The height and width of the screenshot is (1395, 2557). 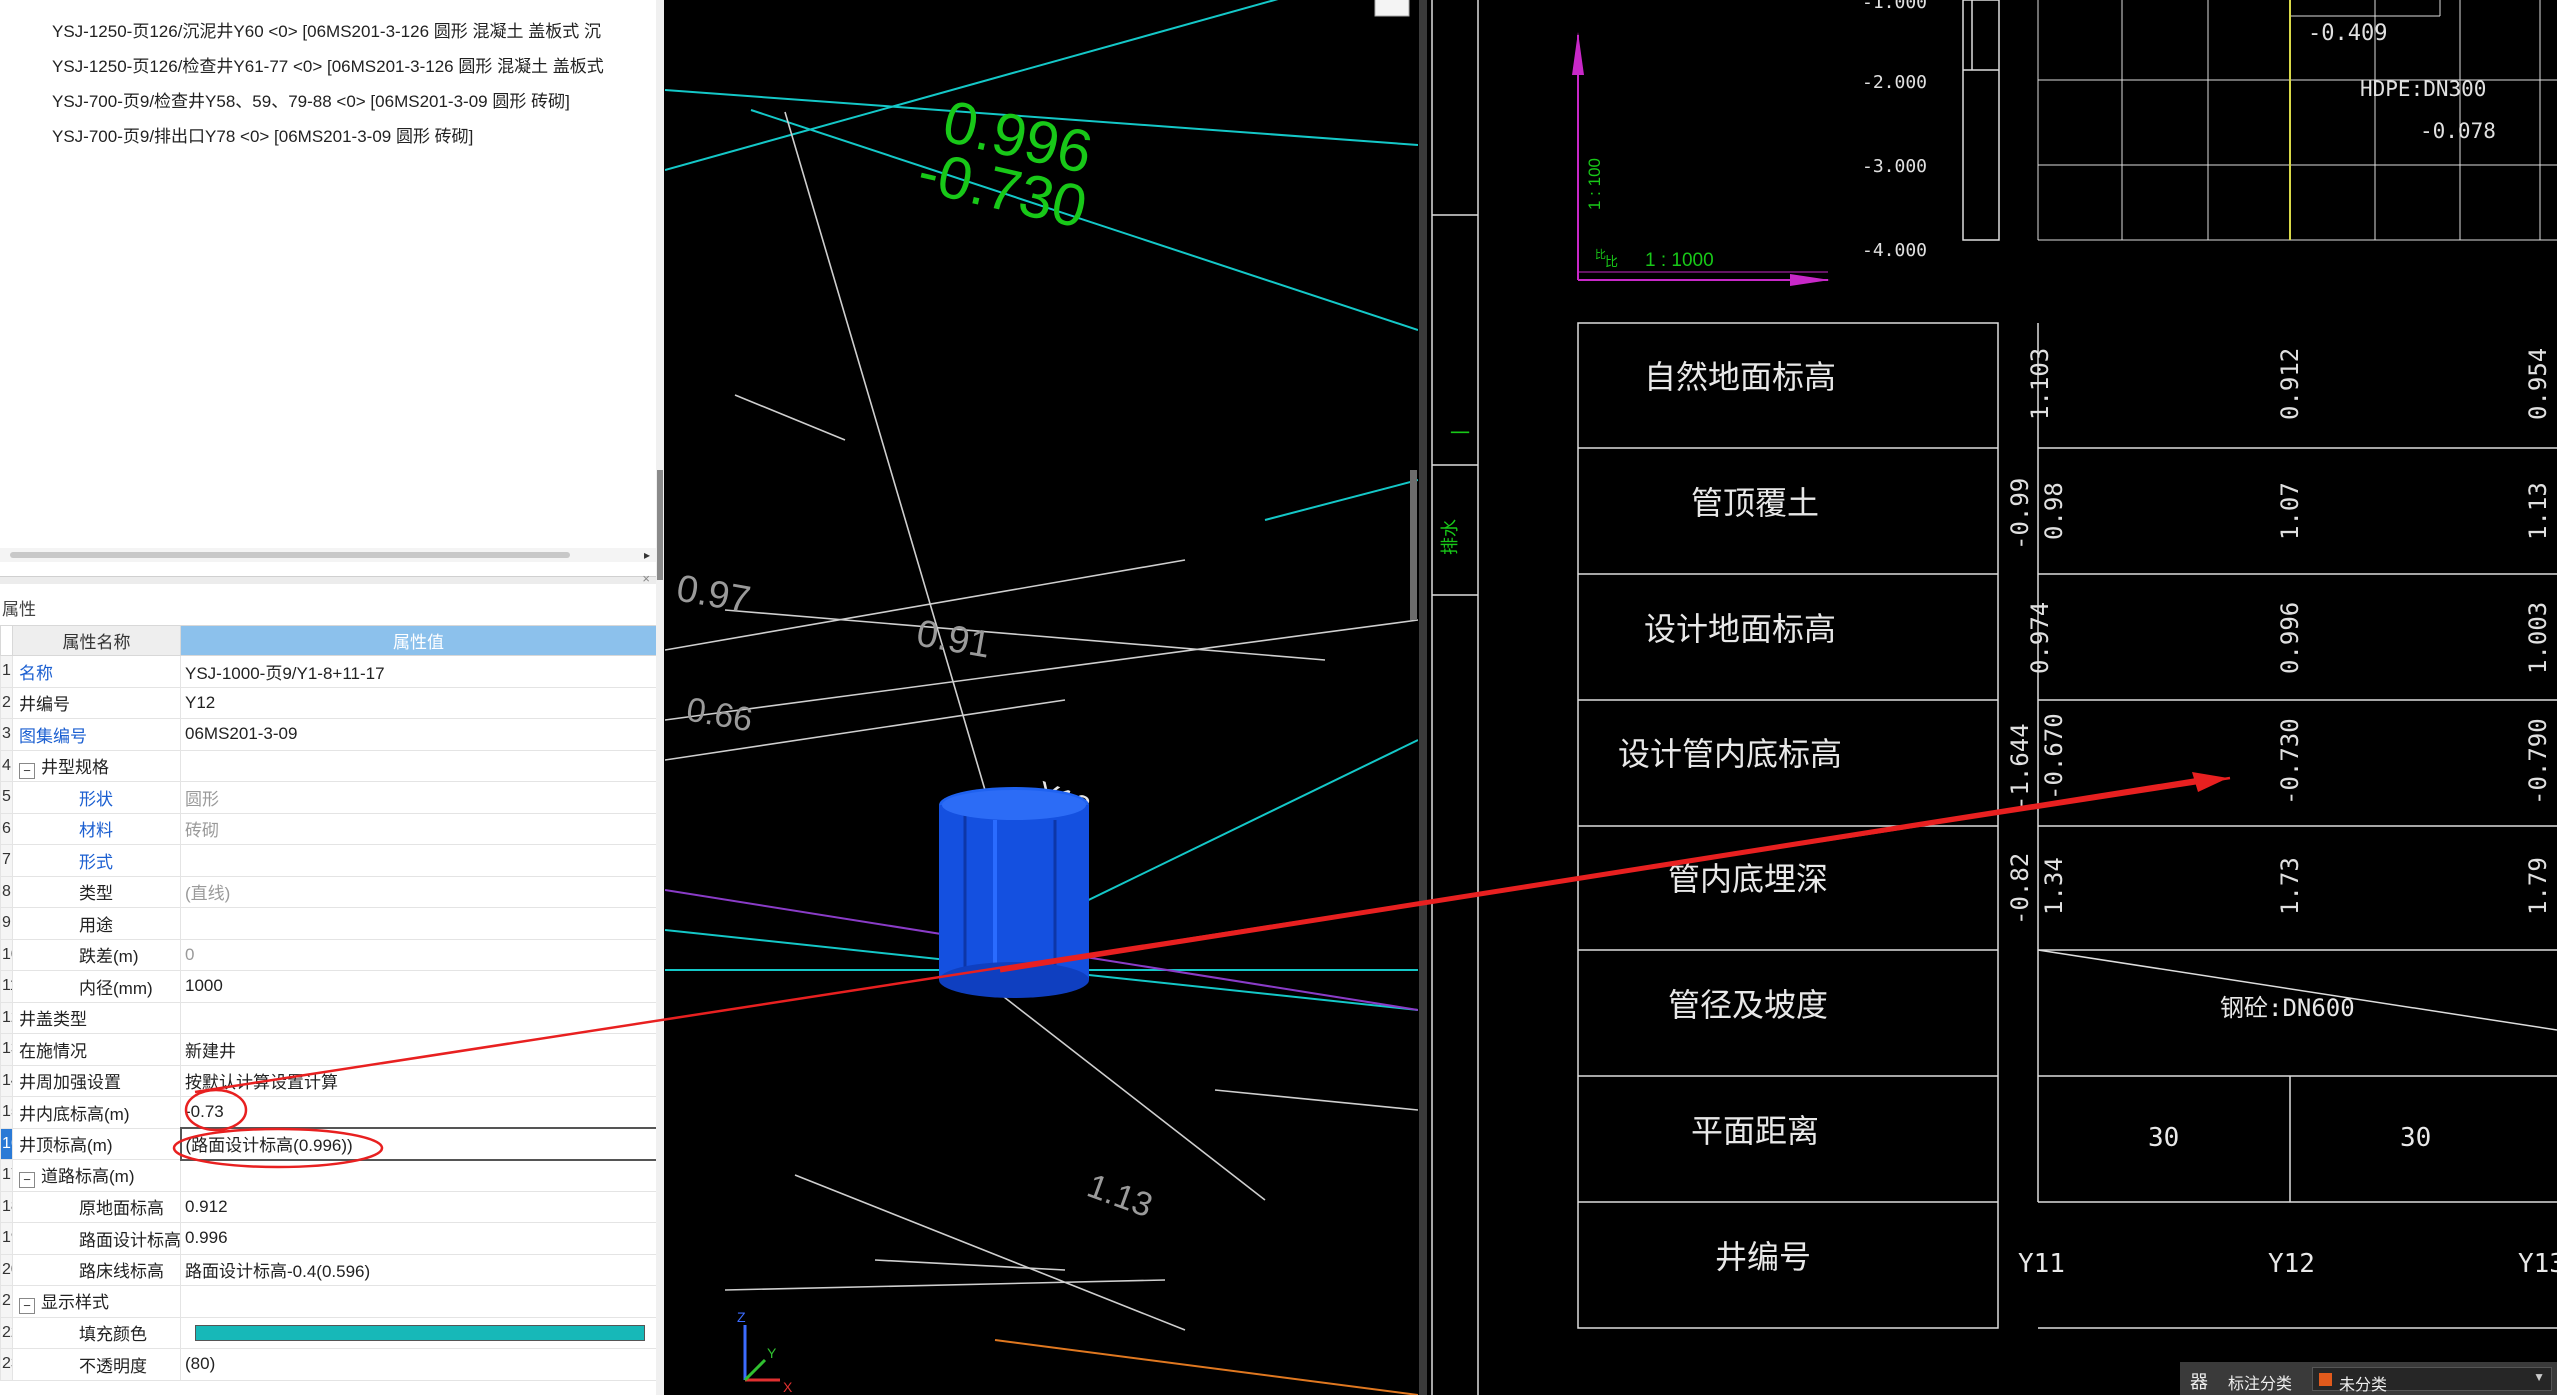 What do you see at coordinates (96, 734) in the screenshot?
I see `property-name: 图集编号` at bounding box center [96, 734].